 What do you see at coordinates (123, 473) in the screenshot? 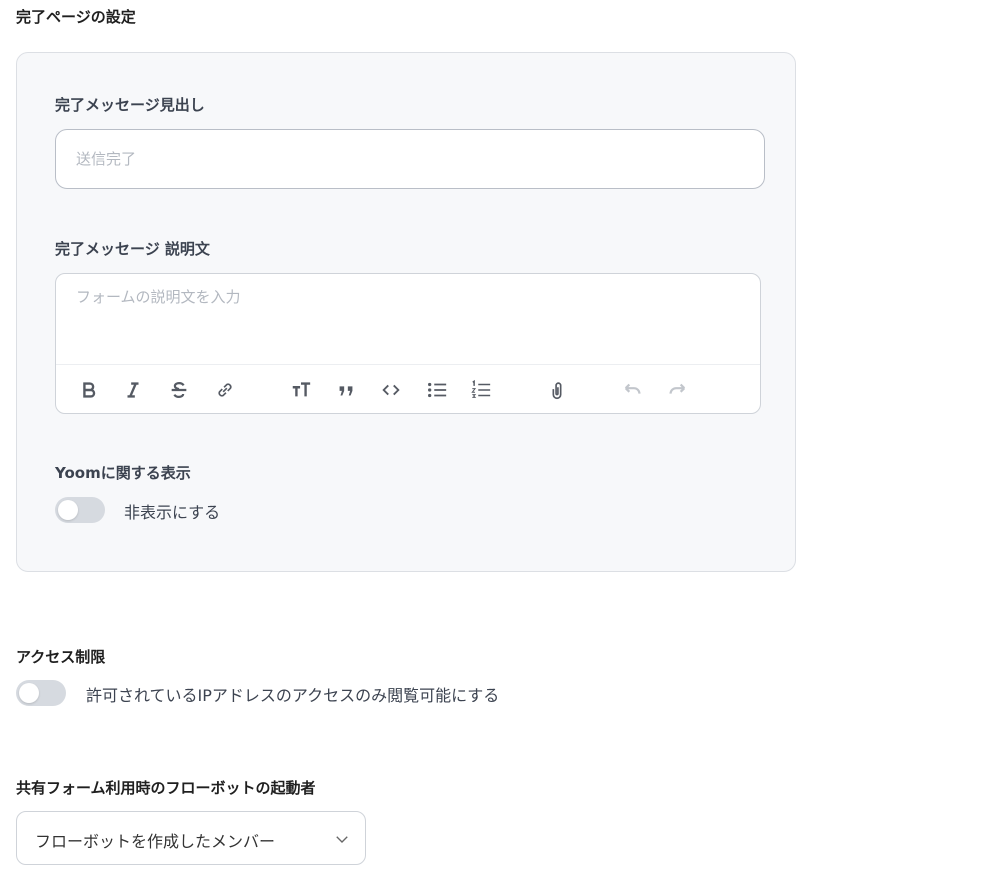
I see `yoom-display-label: Yoomに関する表示` at bounding box center [123, 473].